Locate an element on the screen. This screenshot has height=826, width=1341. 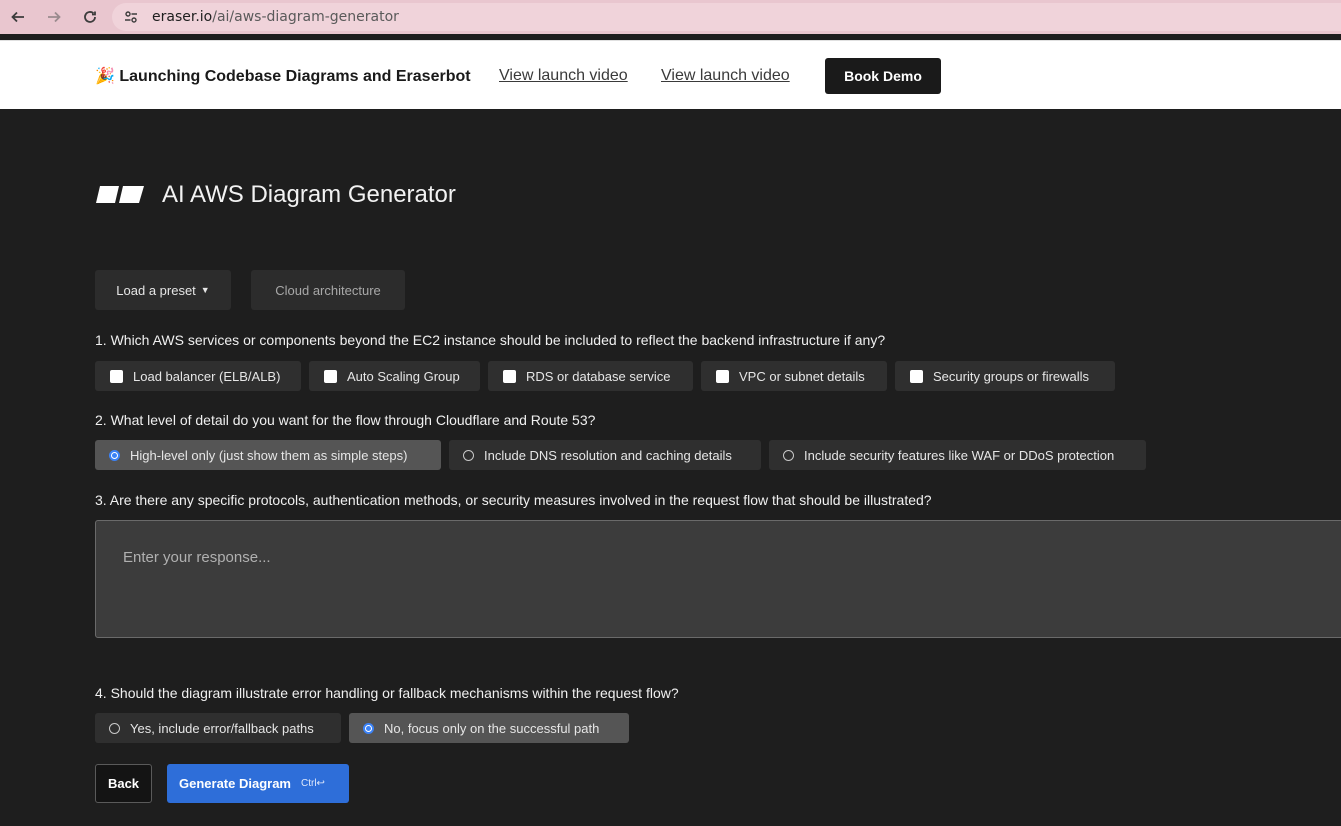
load-preset-dropdown: Load a preset ▼ is located at coordinates (163, 290).